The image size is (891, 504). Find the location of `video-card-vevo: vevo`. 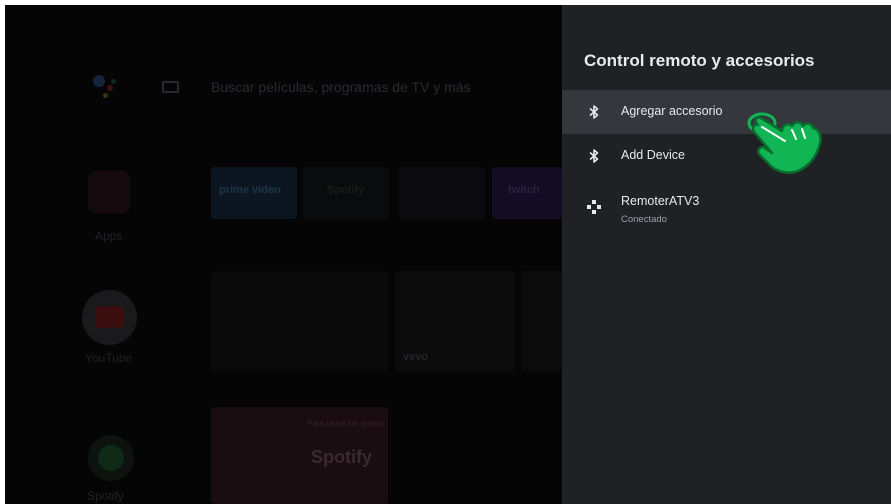

video-card-vevo: vevo is located at coordinates (455, 321).